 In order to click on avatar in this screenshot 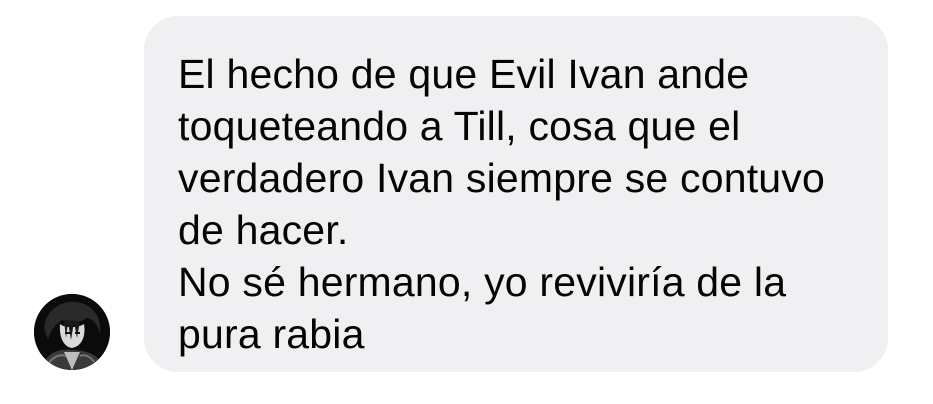, I will do `click(72, 332)`.